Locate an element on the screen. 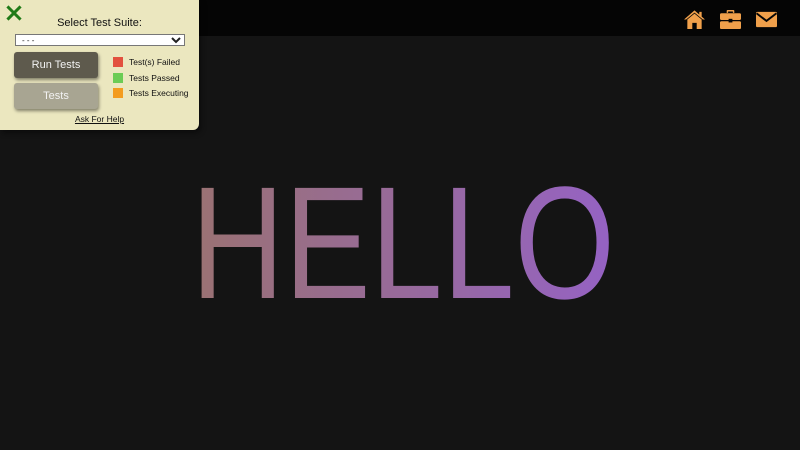 This screenshot has height=450, width=800. legend-item-executing: Tests Executing is located at coordinates (151, 93).